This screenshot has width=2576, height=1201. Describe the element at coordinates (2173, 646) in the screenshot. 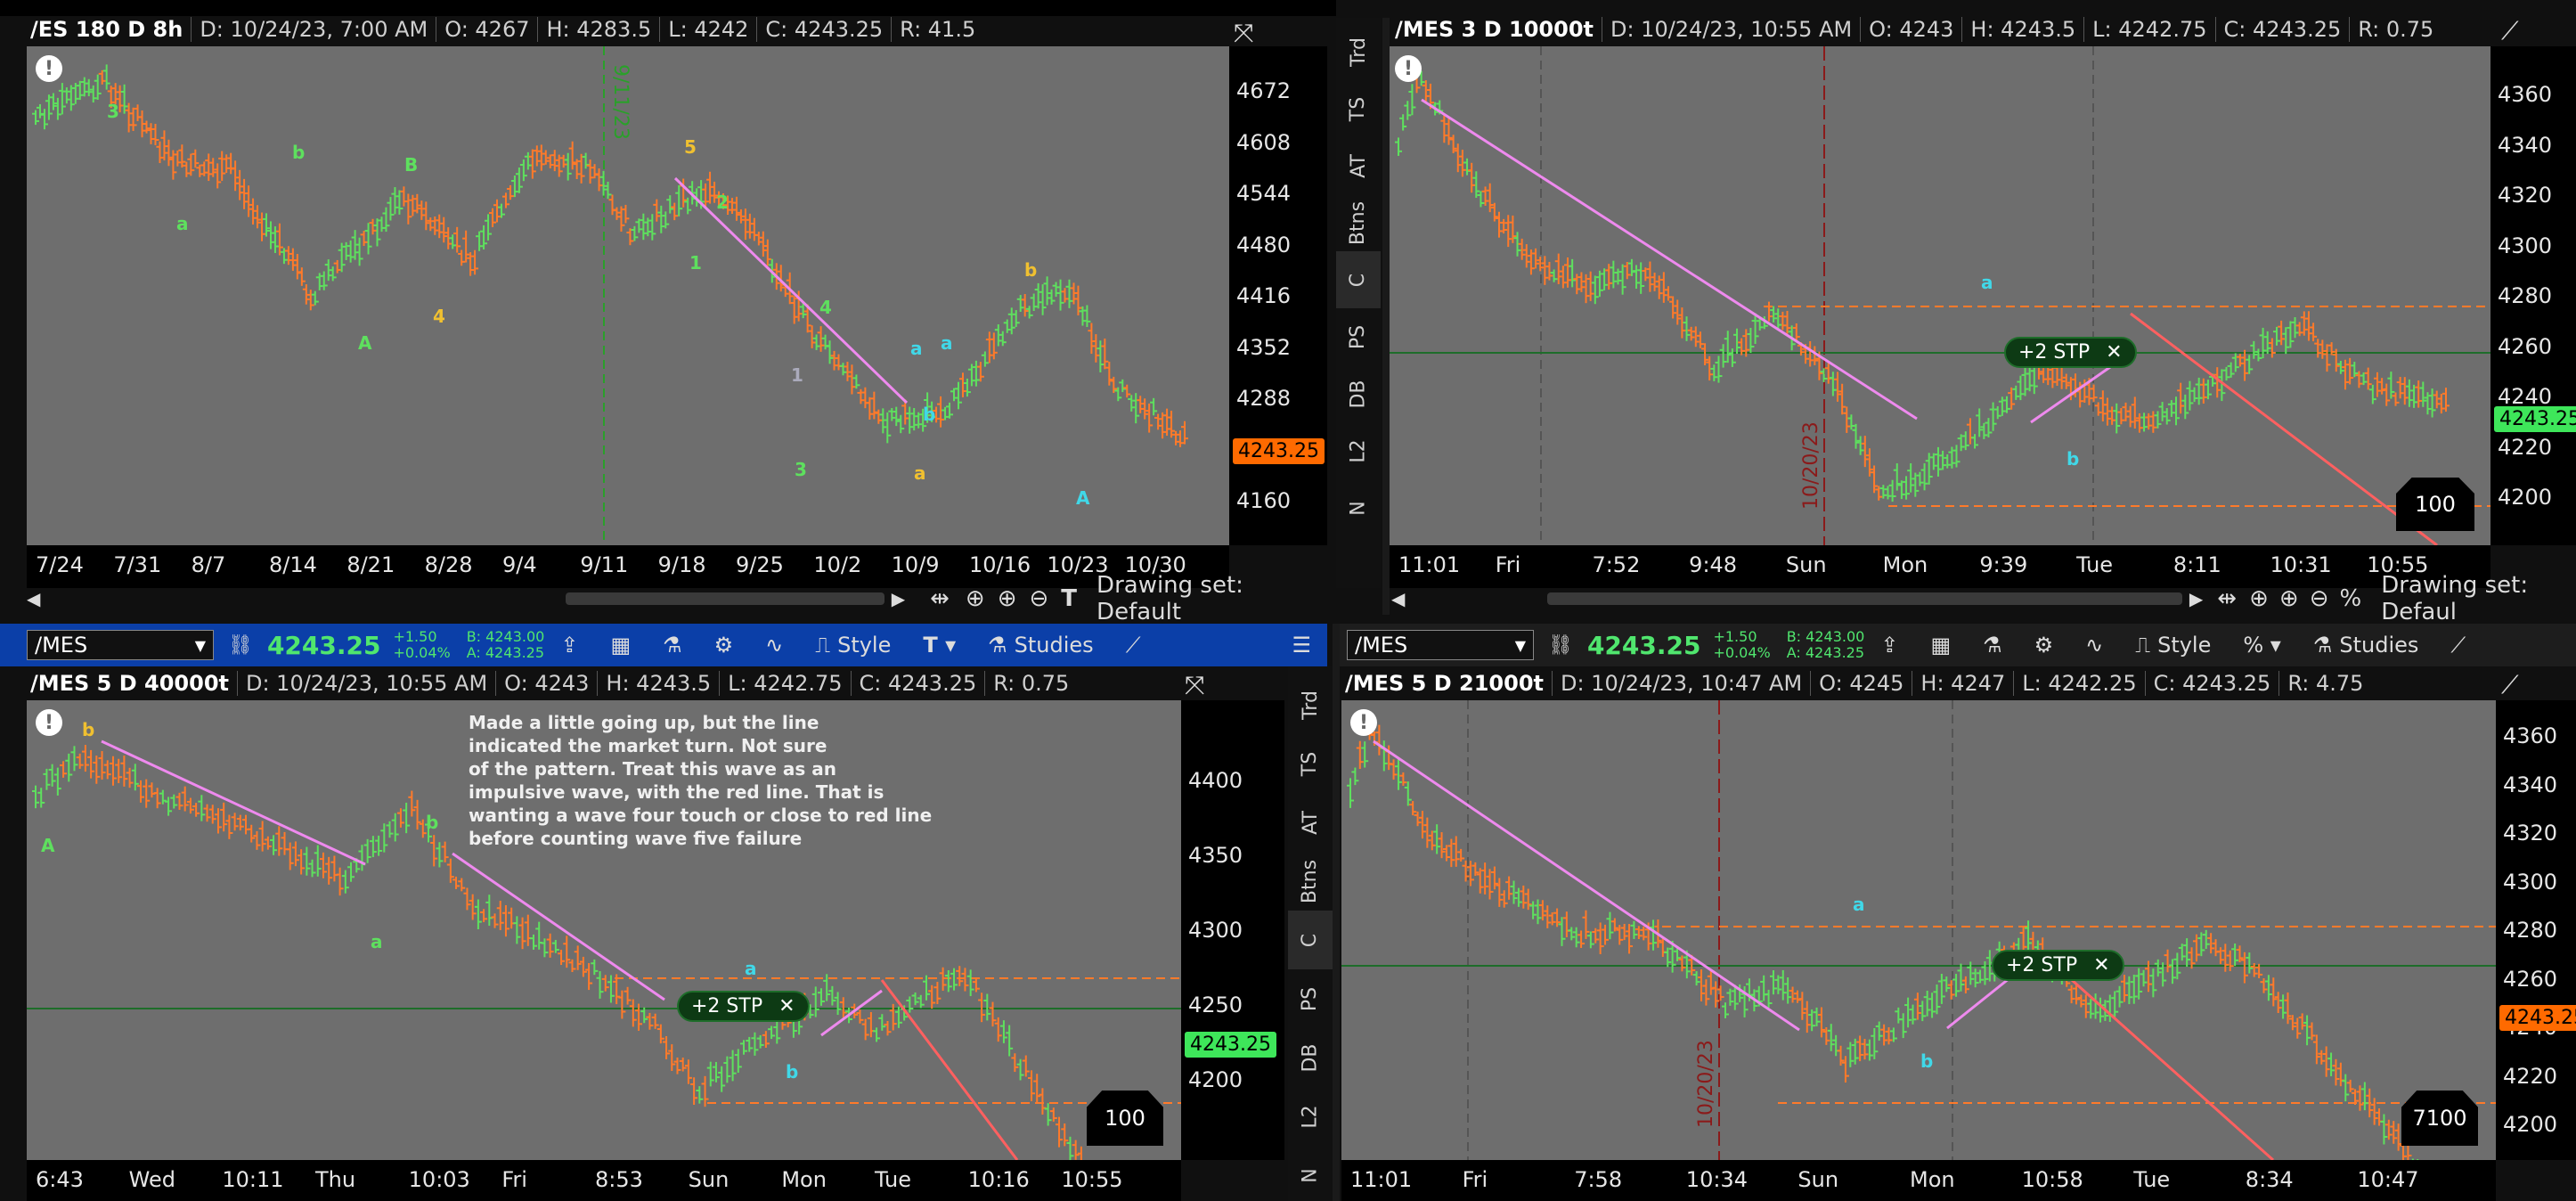

I see `br-style-menu: ⎍ Style` at that location.